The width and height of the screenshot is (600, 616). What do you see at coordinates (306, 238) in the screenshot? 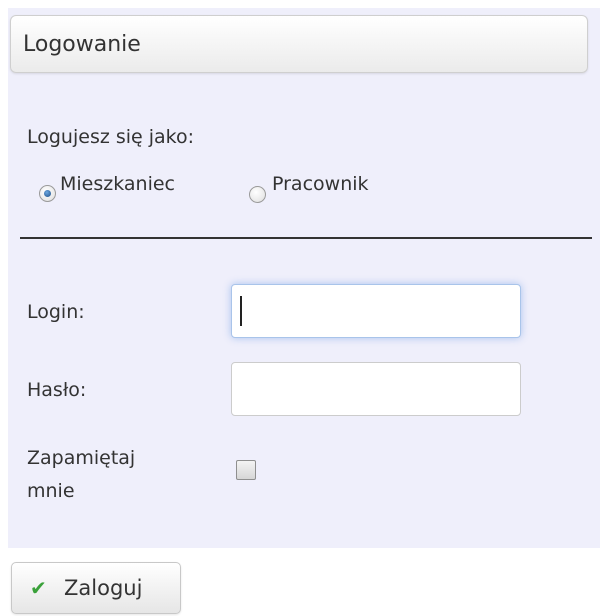
I see `section-divider` at bounding box center [306, 238].